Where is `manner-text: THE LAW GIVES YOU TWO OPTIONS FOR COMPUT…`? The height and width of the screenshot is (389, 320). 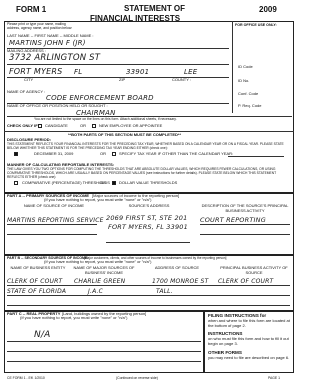 manner-text: THE LAW GIVES YOU TWO OPTIONS FOR COMPUT… is located at coordinates (142, 173).